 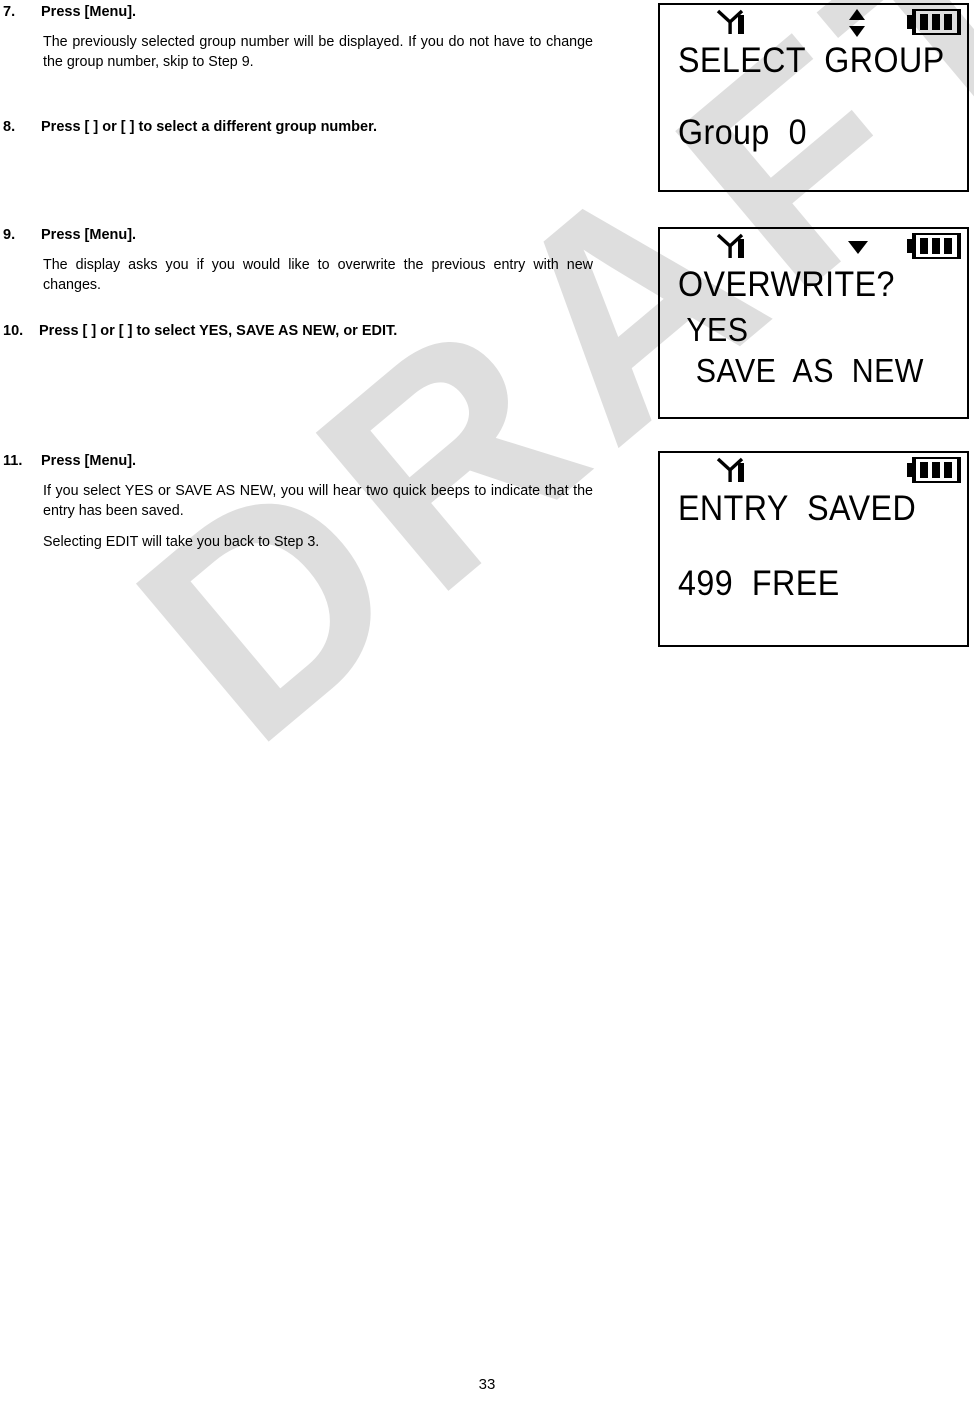 What do you see at coordinates (813, 97) in the screenshot?
I see `lcd-display-select-group: SELECT GROUP Group 0` at bounding box center [813, 97].